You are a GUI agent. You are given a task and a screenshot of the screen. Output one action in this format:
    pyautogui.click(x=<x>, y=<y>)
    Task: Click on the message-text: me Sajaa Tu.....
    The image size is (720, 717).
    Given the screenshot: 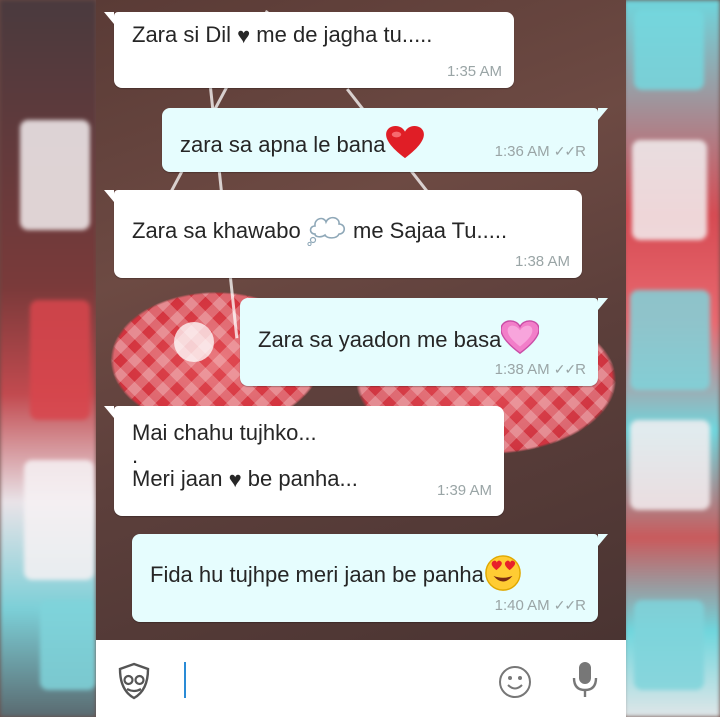 What is the action you would take?
    pyautogui.click(x=427, y=230)
    